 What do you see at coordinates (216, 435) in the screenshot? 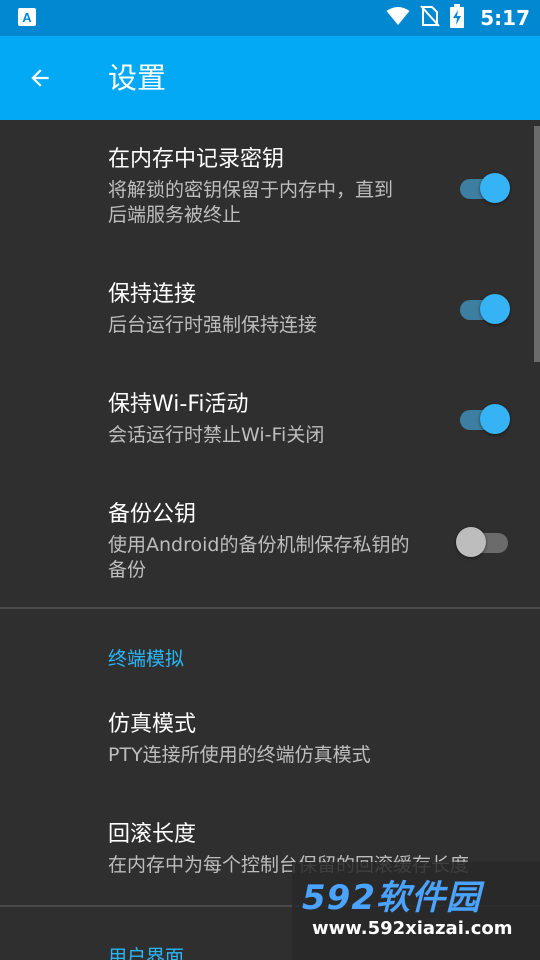
I see `pref-summary: 会话运行时禁止Wi-Fi关闭` at bounding box center [216, 435].